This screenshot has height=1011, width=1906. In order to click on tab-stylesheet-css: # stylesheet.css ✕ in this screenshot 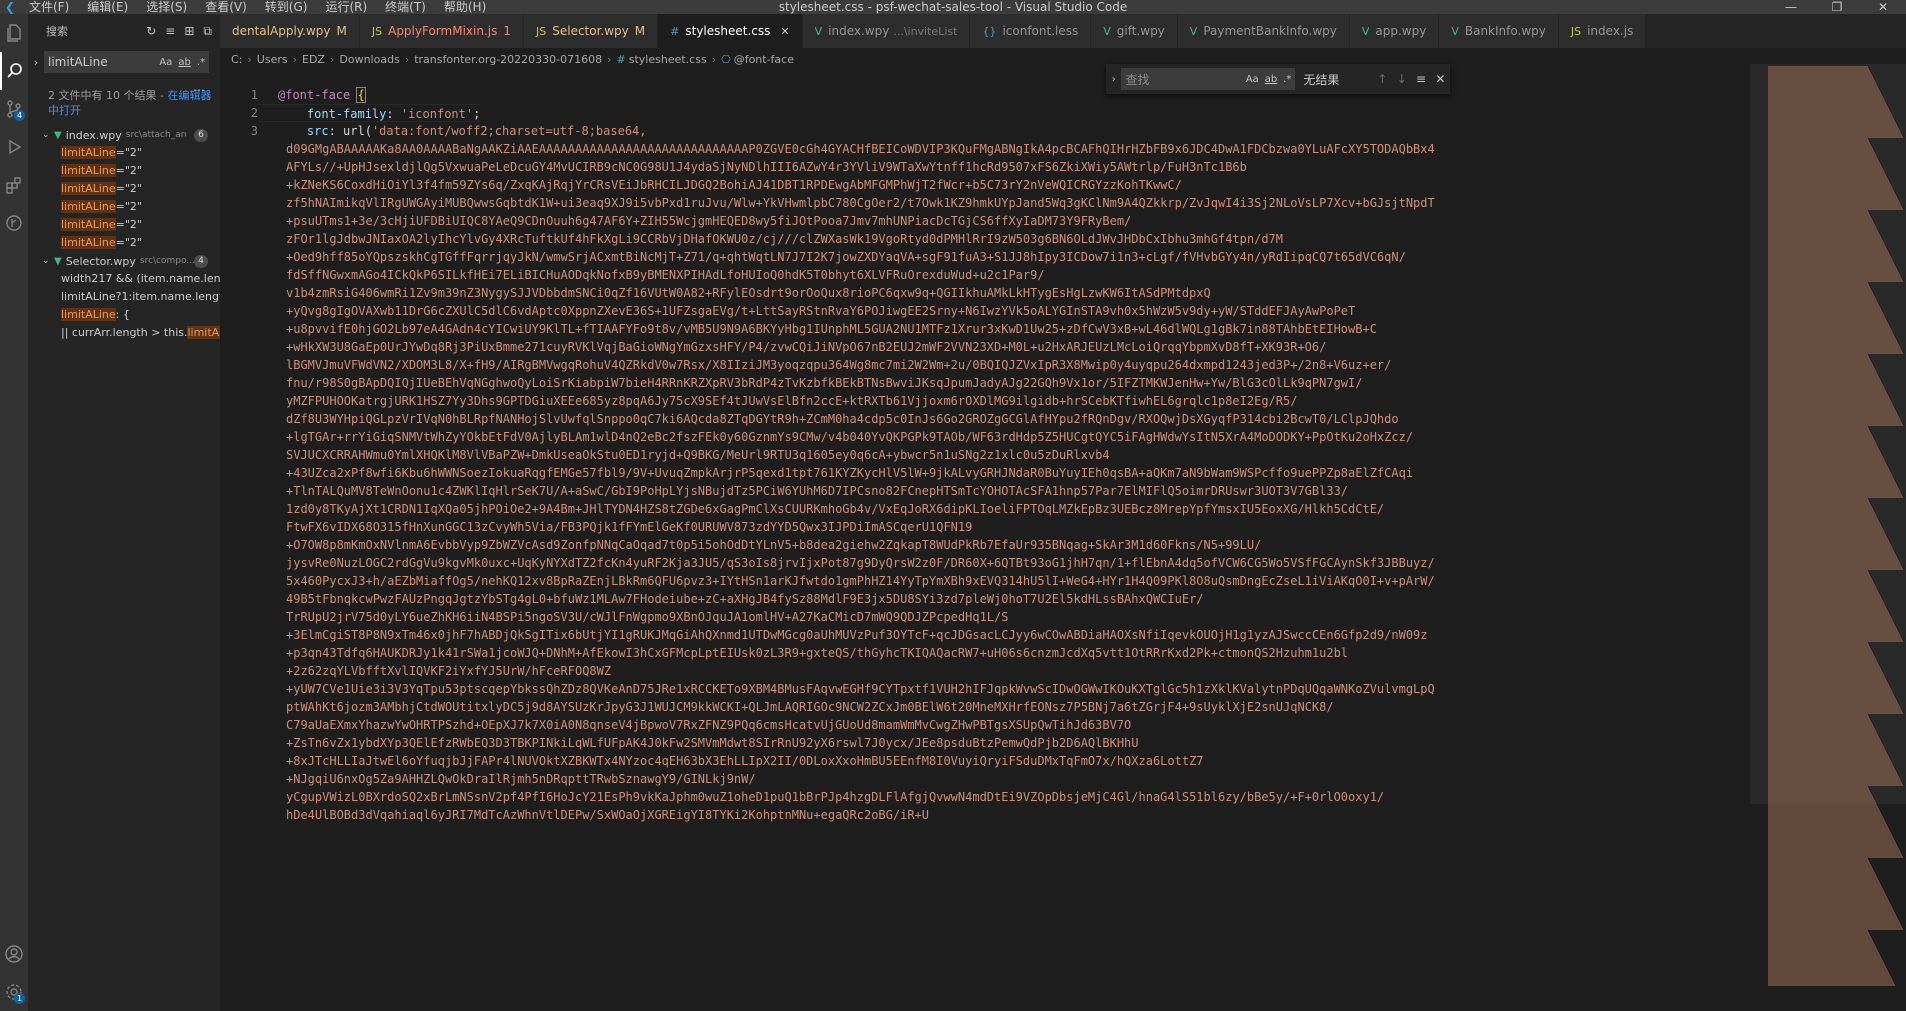, I will do `click(730, 31)`.